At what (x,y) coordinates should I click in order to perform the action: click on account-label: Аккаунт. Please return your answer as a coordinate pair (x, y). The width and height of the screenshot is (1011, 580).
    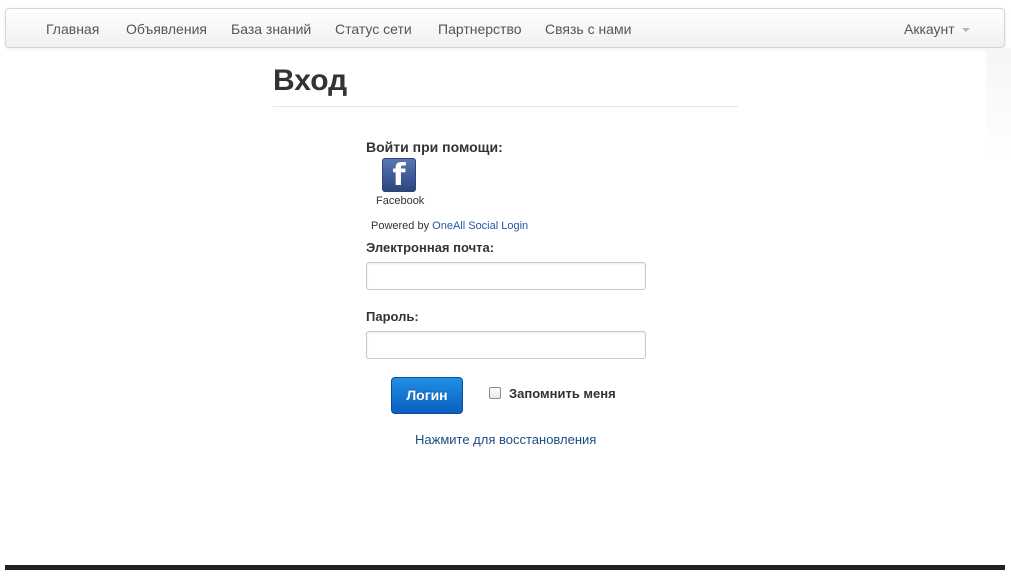
    Looking at the image, I should click on (929, 29).